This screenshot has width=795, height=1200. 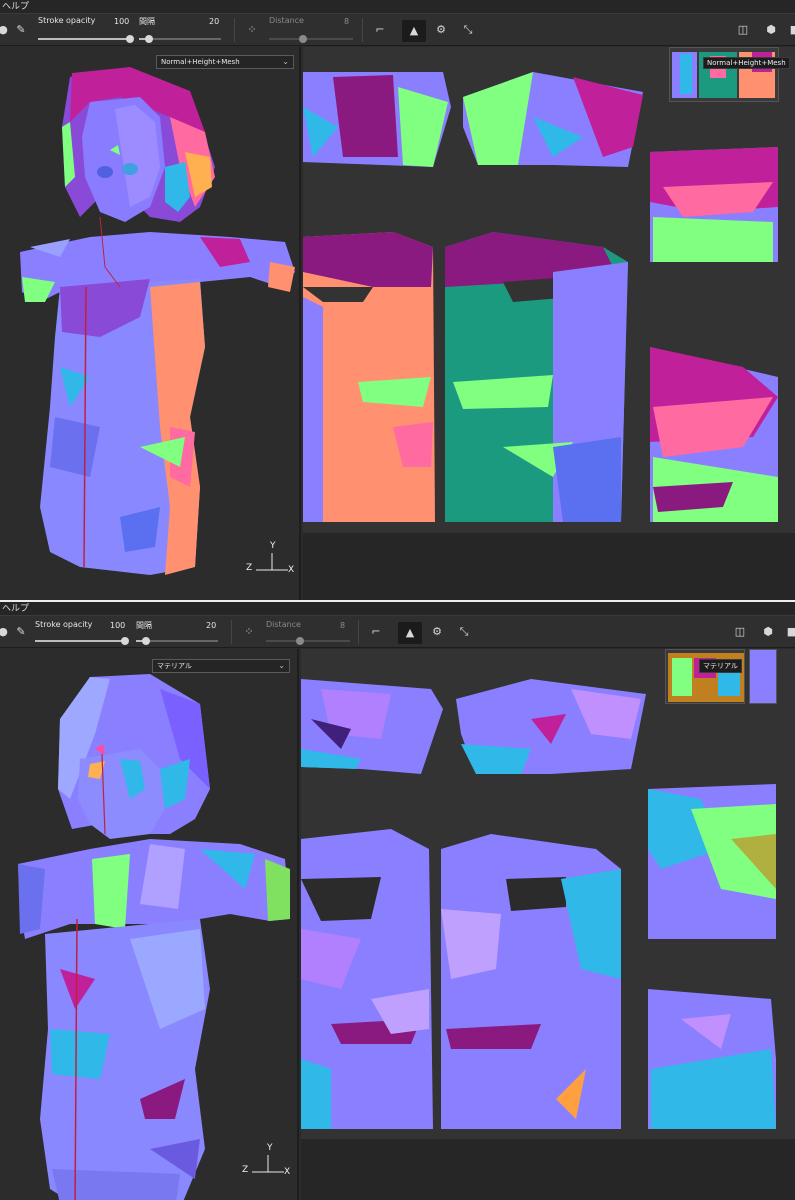 I want to click on tooltip: マテリアル, so click(x=720, y=666).